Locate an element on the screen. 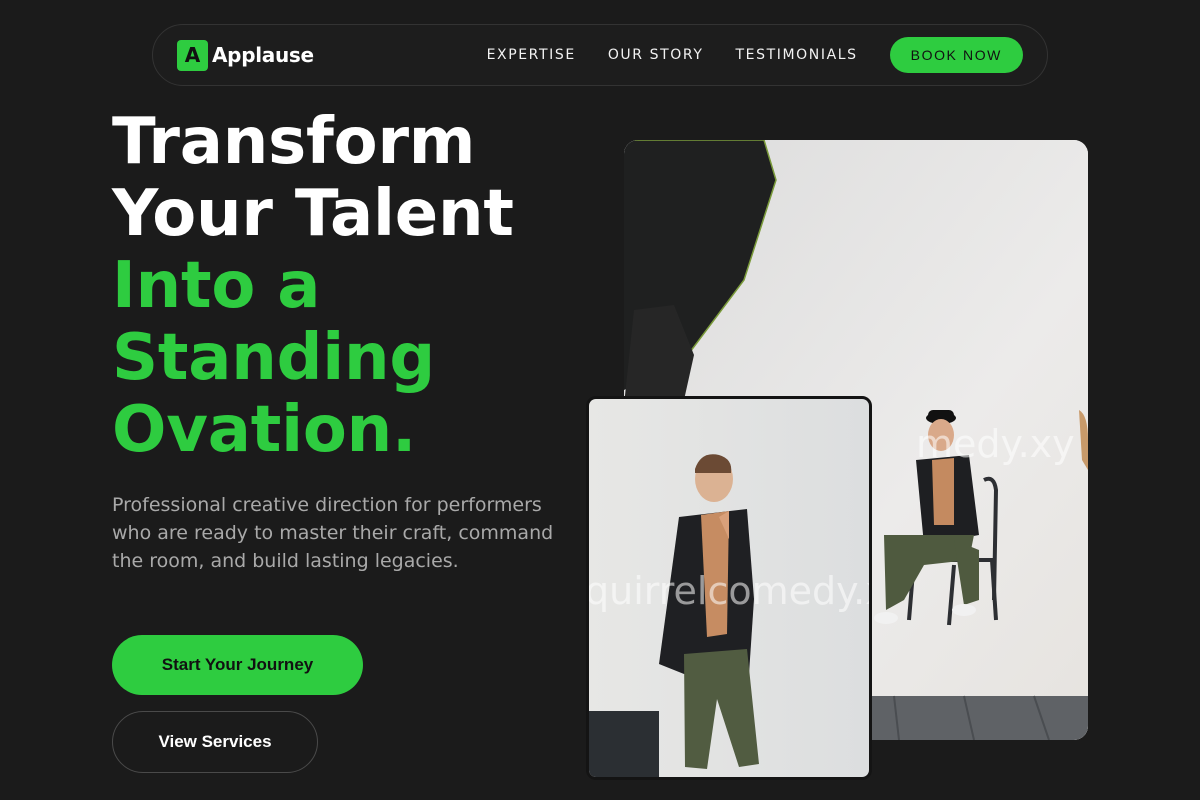  headline-line-5: Ovation. is located at coordinates (264, 430).